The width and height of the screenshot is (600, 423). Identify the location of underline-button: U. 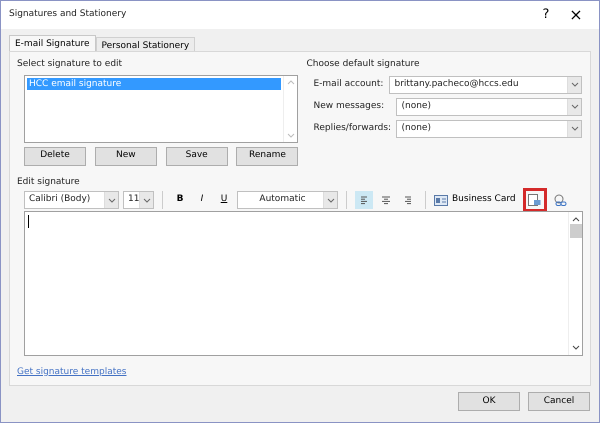
(224, 200).